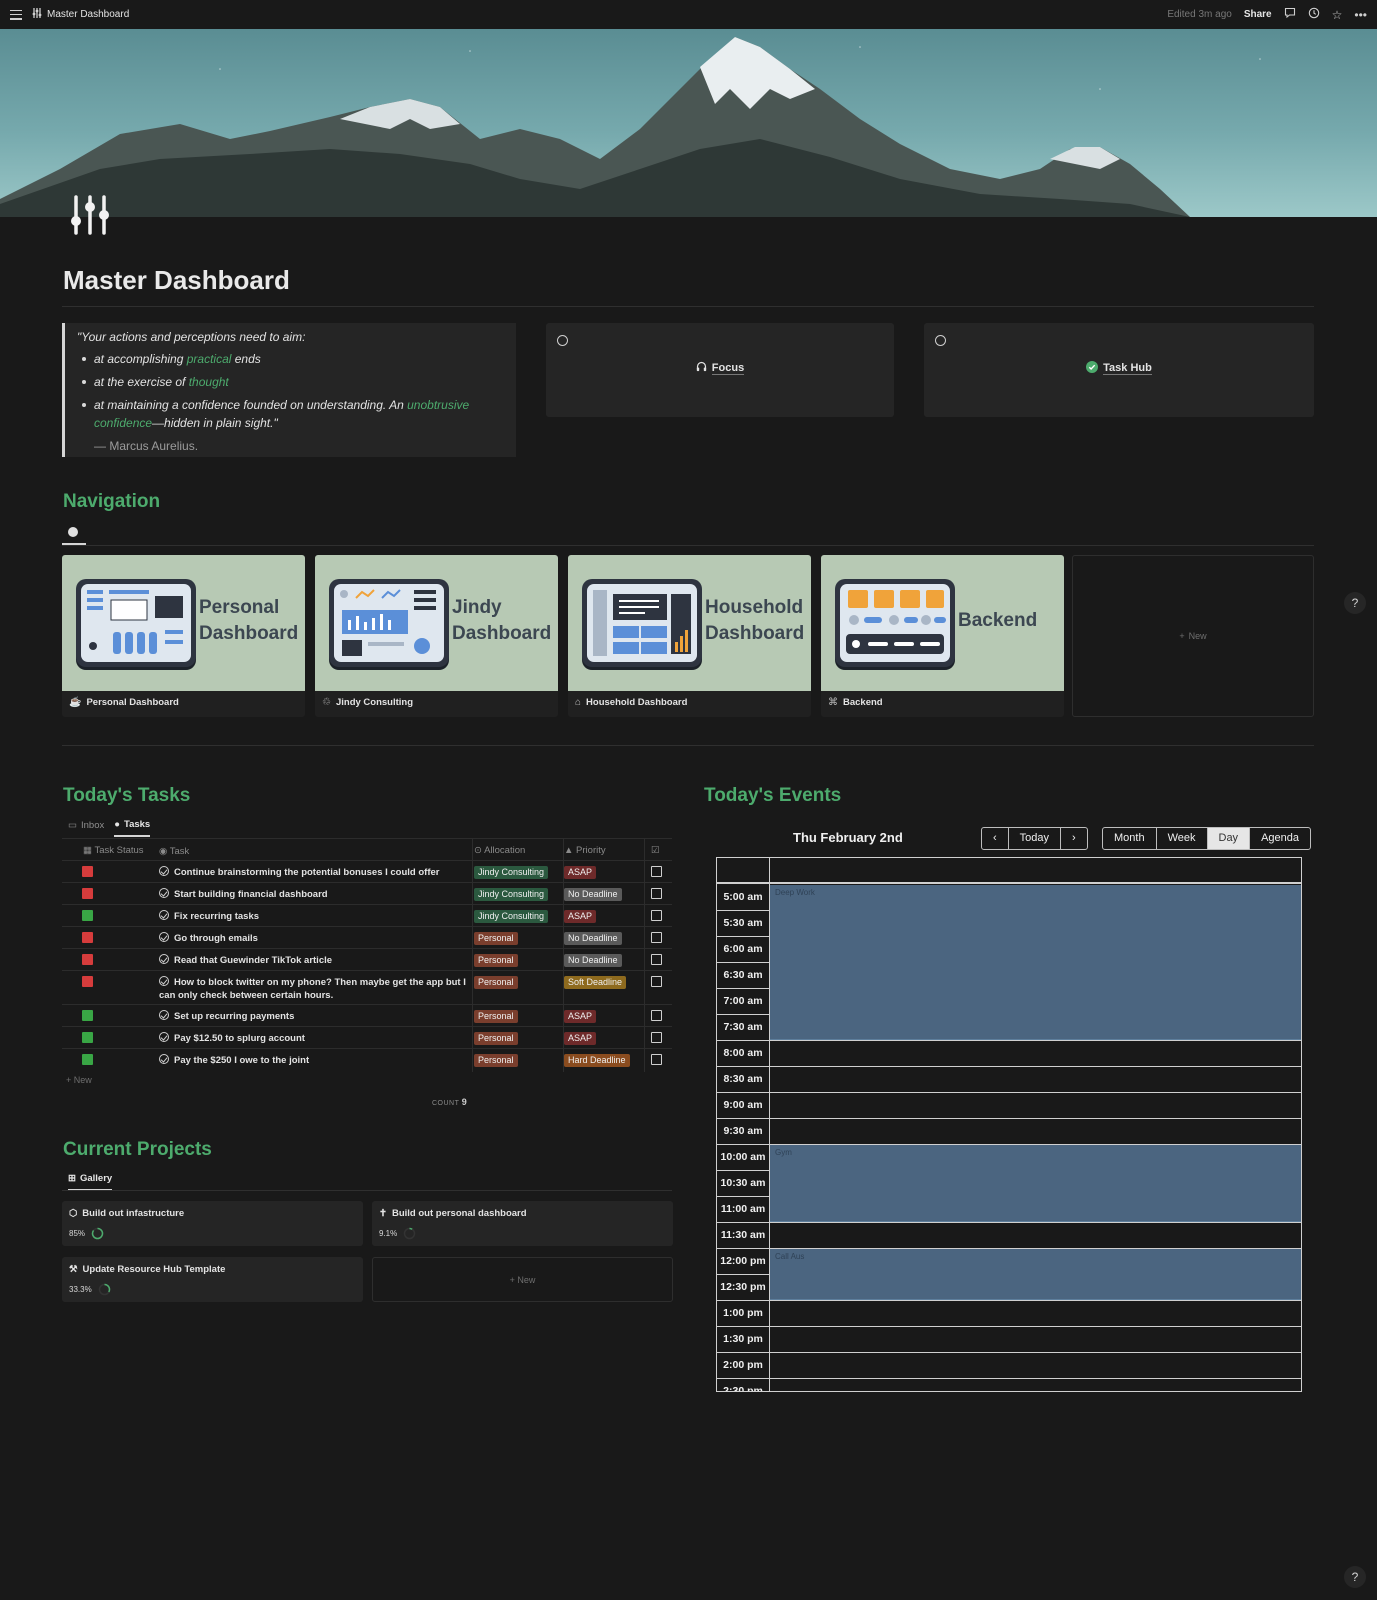 This screenshot has width=1377, height=1600. What do you see at coordinates (1074, 838) in the screenshot?
I see `next-button: ›` at bounding box center [1074, 838].